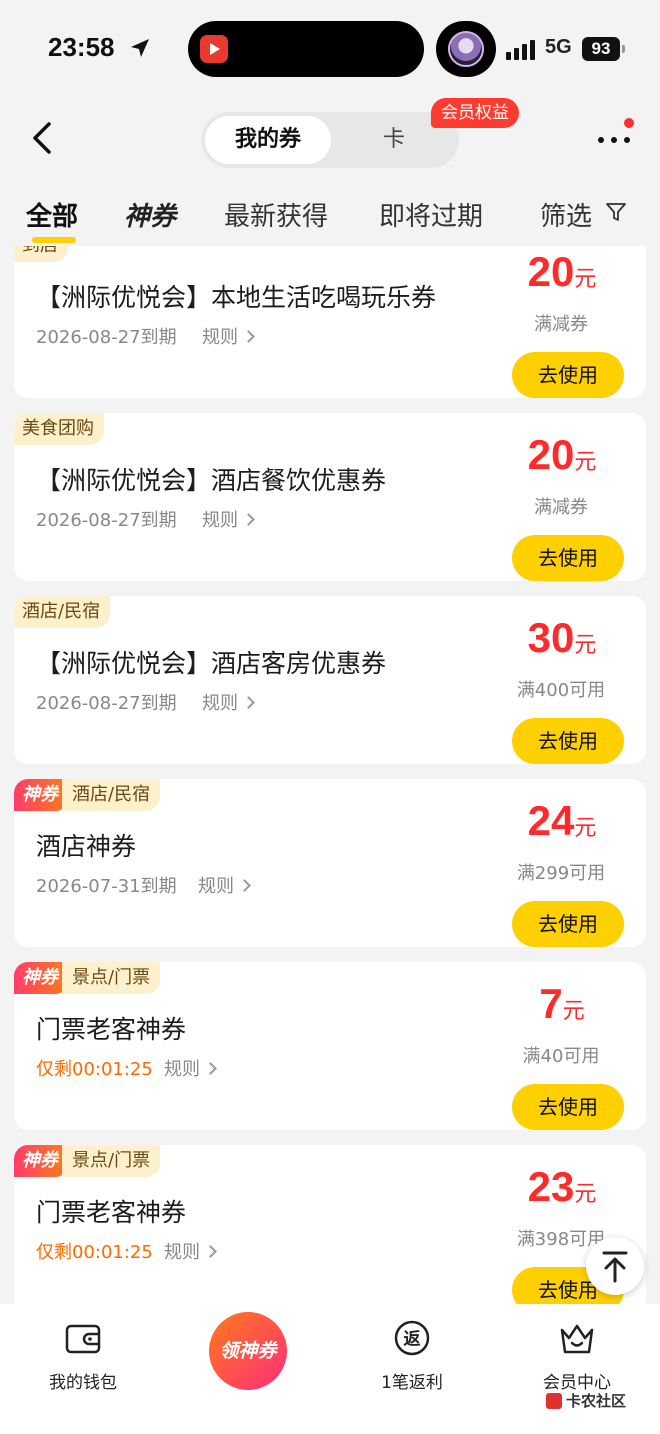 The width and height of the screenshot is (660, 1434). I want to click on network-type: 5G, so click(558, 47).